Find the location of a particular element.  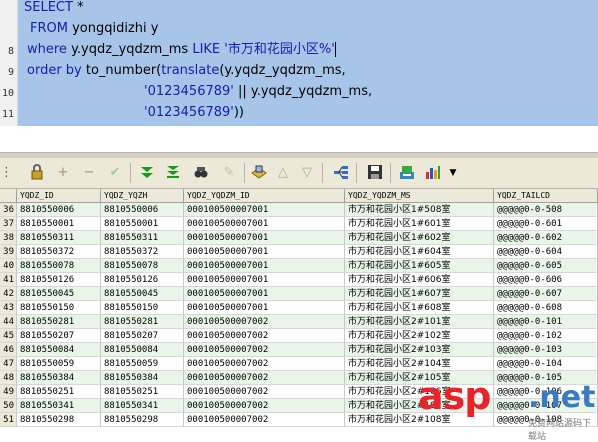

yqdz-yqzh-cell: 8810550059 is located at coordinates (142, 364).